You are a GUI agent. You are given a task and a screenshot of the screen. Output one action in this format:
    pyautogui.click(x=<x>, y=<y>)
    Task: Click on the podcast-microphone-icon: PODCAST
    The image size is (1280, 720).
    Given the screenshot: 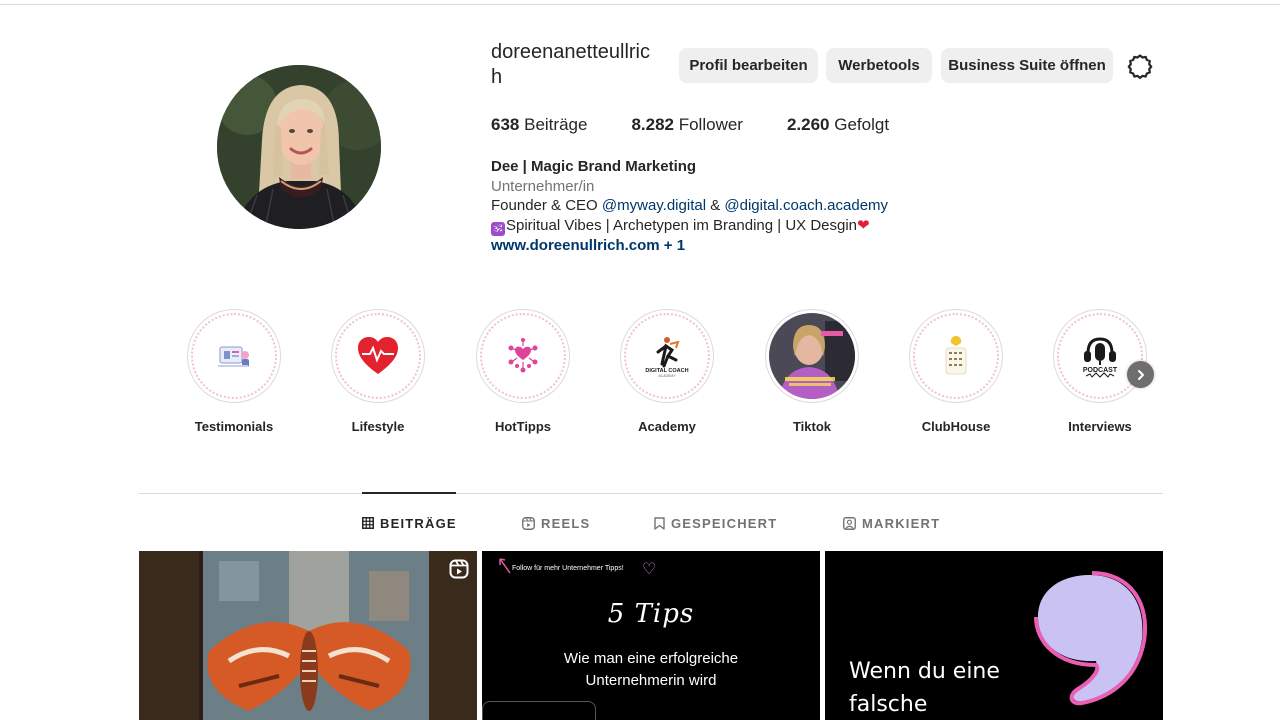 What is the action you would take?
    pyautogui.click(x=1100, y=356)
    